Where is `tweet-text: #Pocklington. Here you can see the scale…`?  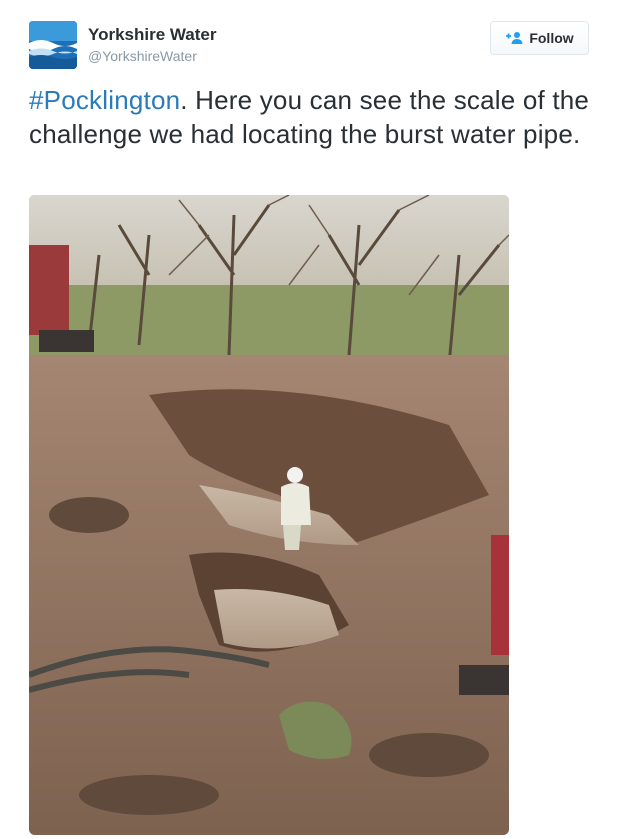 tweet-text: #Pocklington. Here you can see the scale… is located at coordinates (314, 117).